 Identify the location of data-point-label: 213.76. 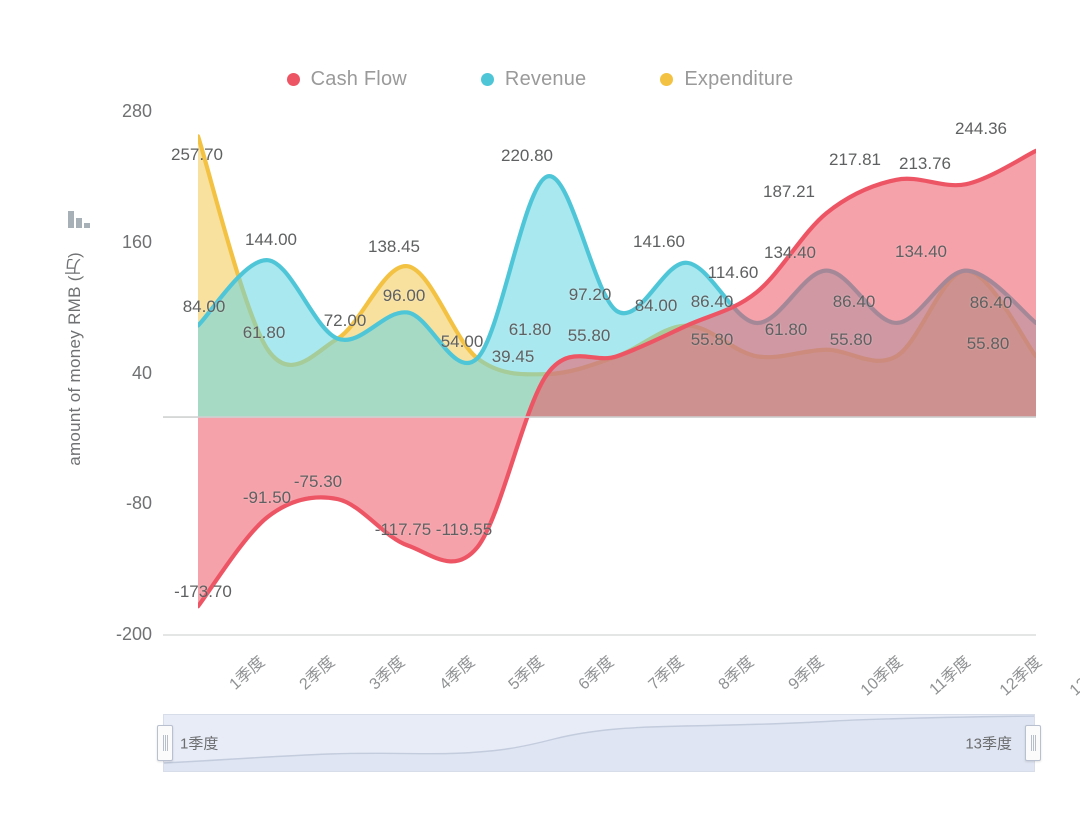
(925, 163).